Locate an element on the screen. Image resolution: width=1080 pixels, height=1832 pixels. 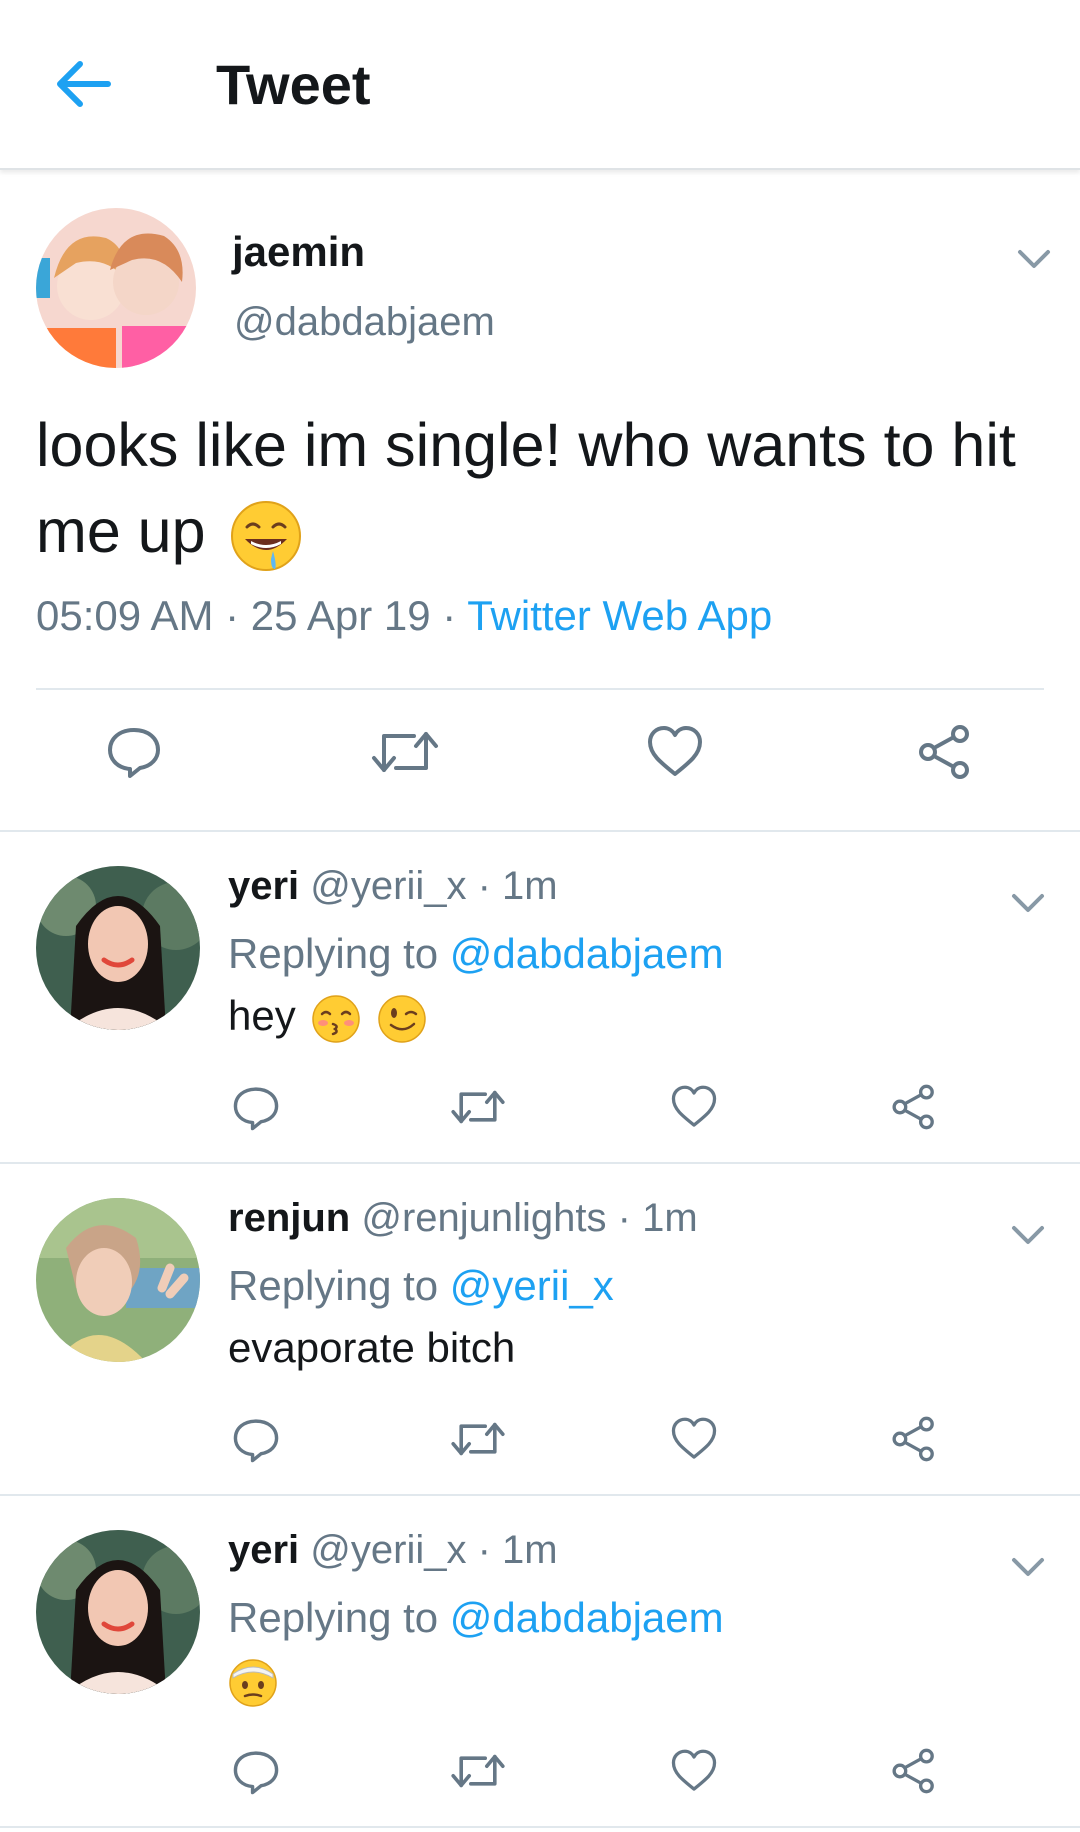
drooling-face-emoji is located at coordinates (265, 535).